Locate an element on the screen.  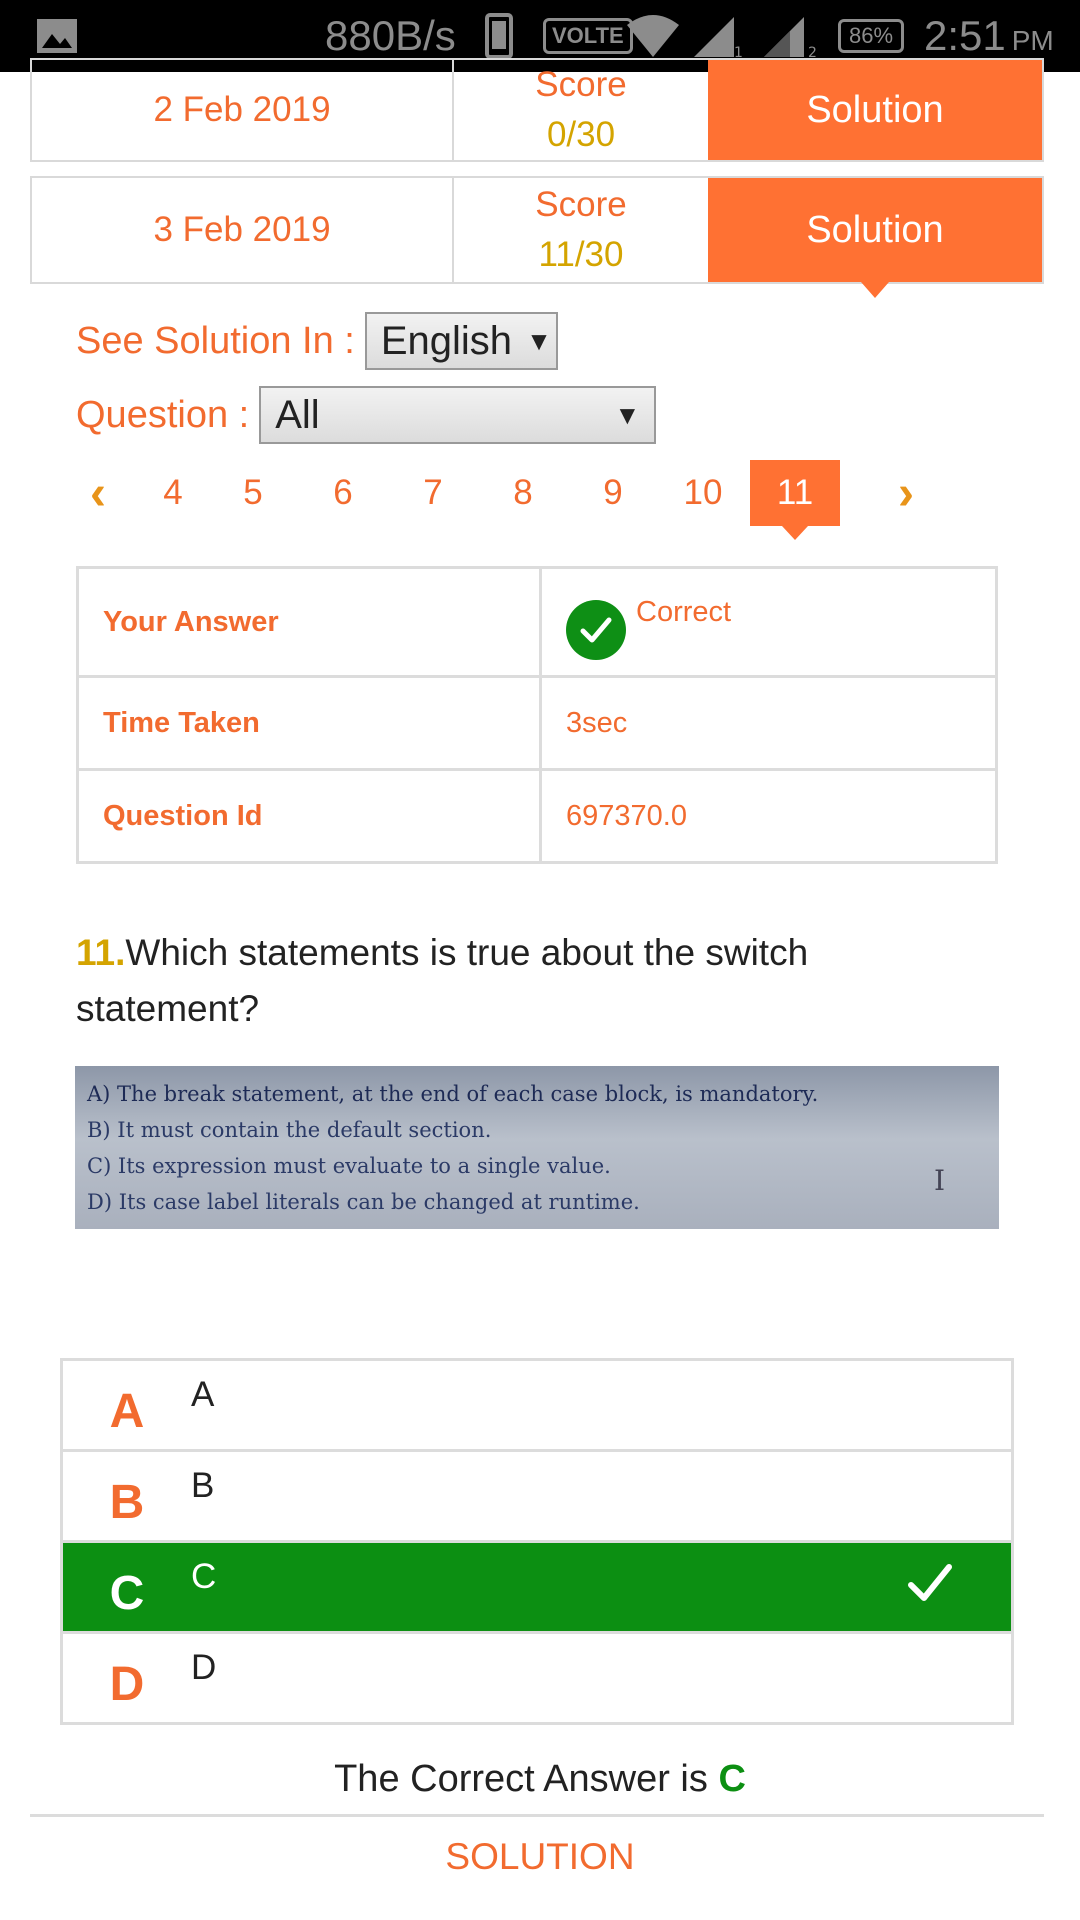
your-answer-cell: Correct is located at coordinates (768, 622).